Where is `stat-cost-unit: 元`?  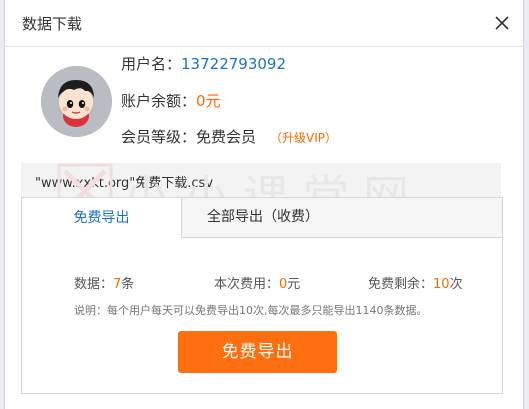 stat-cost-unit: 元 is located at coordinates (294, 284).